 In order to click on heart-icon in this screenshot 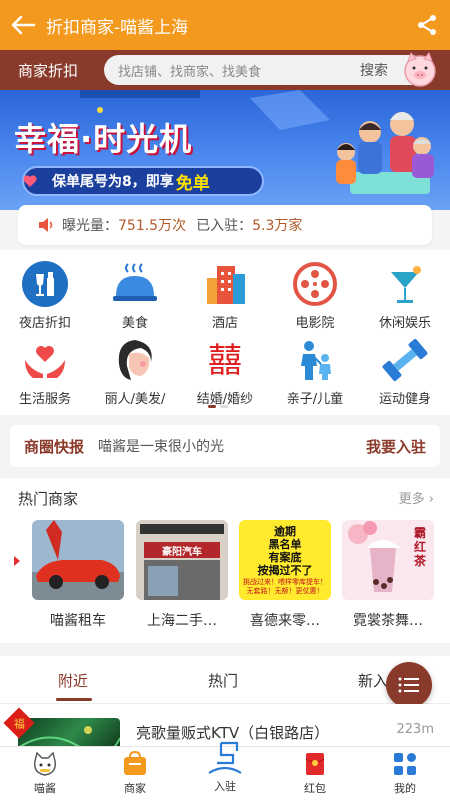, I will do `click(30, 181)`.